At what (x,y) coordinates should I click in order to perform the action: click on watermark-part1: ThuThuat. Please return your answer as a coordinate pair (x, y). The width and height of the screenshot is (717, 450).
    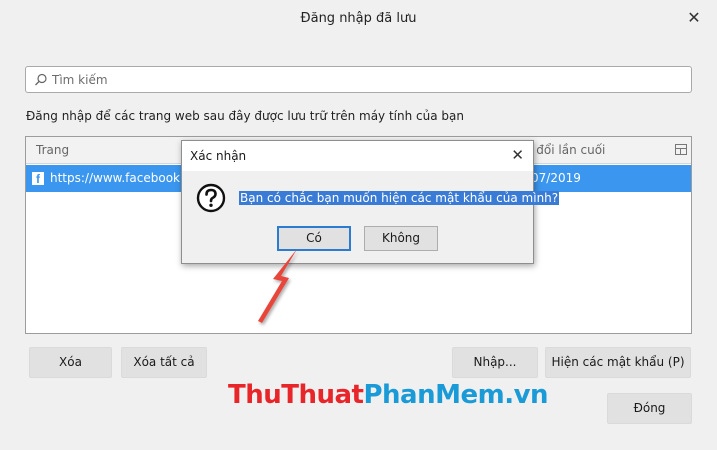
    Looking at the image, I should click on (296, 395).